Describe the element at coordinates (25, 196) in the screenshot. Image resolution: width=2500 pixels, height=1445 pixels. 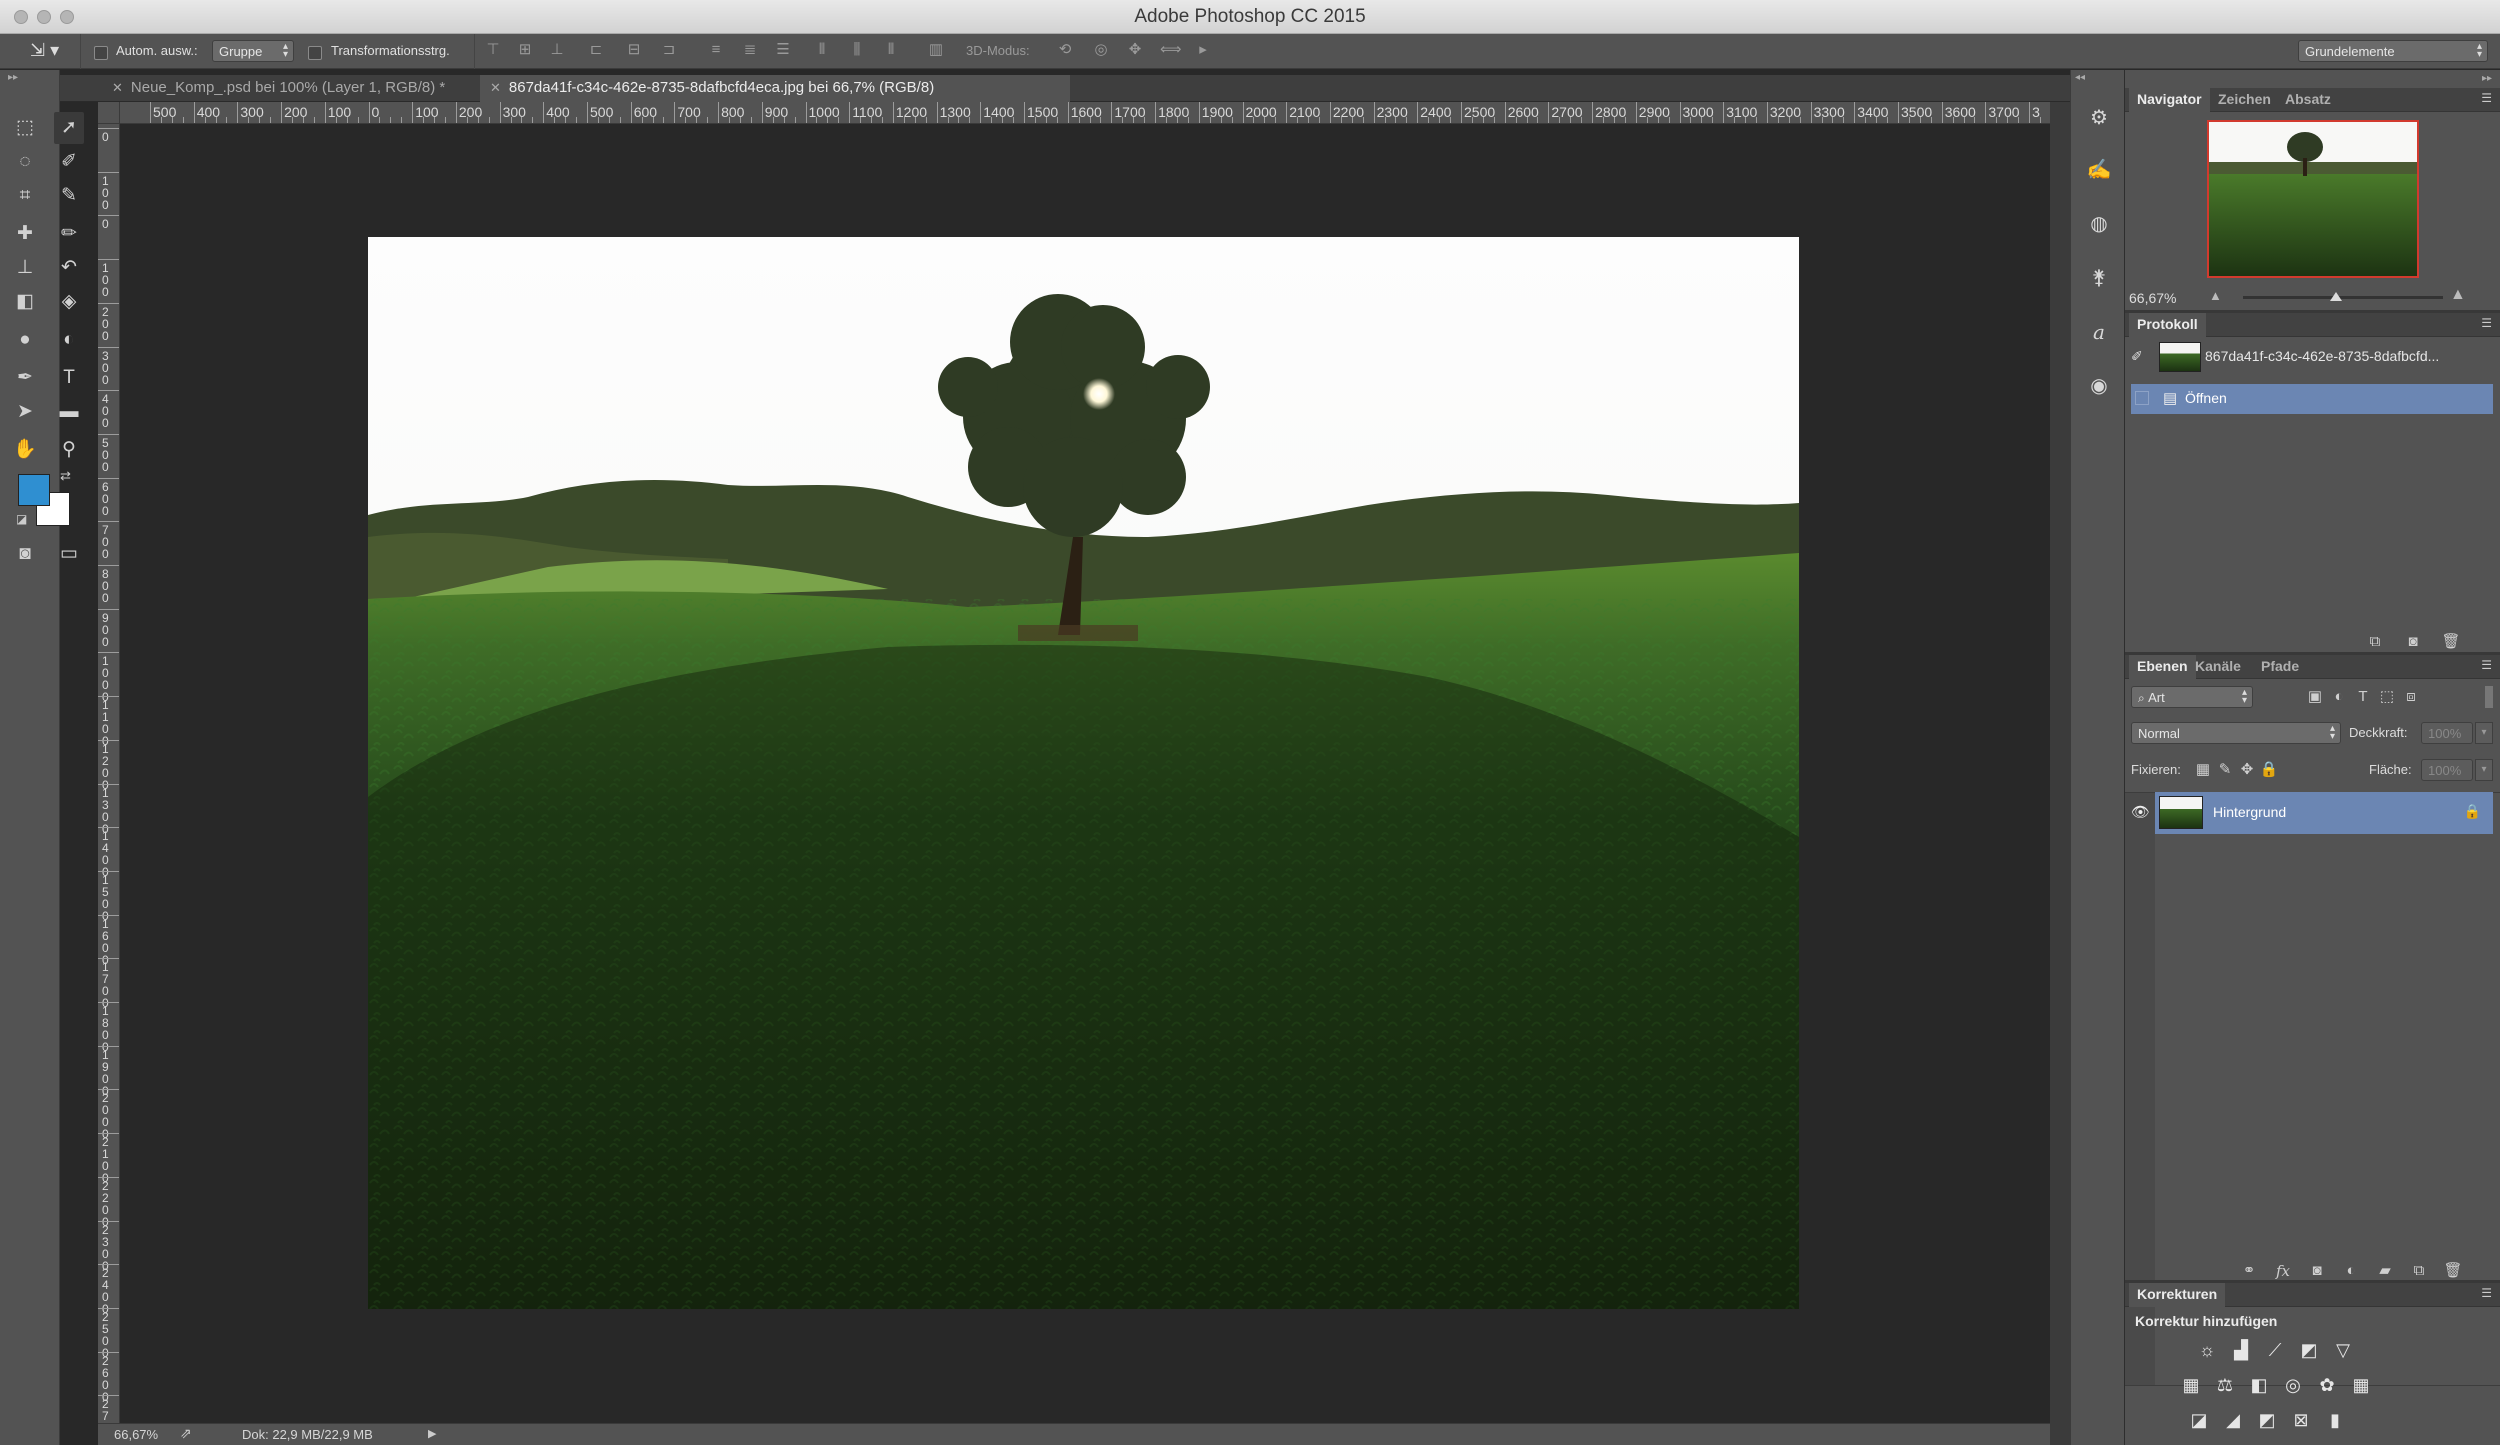
I see `crop-tool-icon: ⌗` at that location.